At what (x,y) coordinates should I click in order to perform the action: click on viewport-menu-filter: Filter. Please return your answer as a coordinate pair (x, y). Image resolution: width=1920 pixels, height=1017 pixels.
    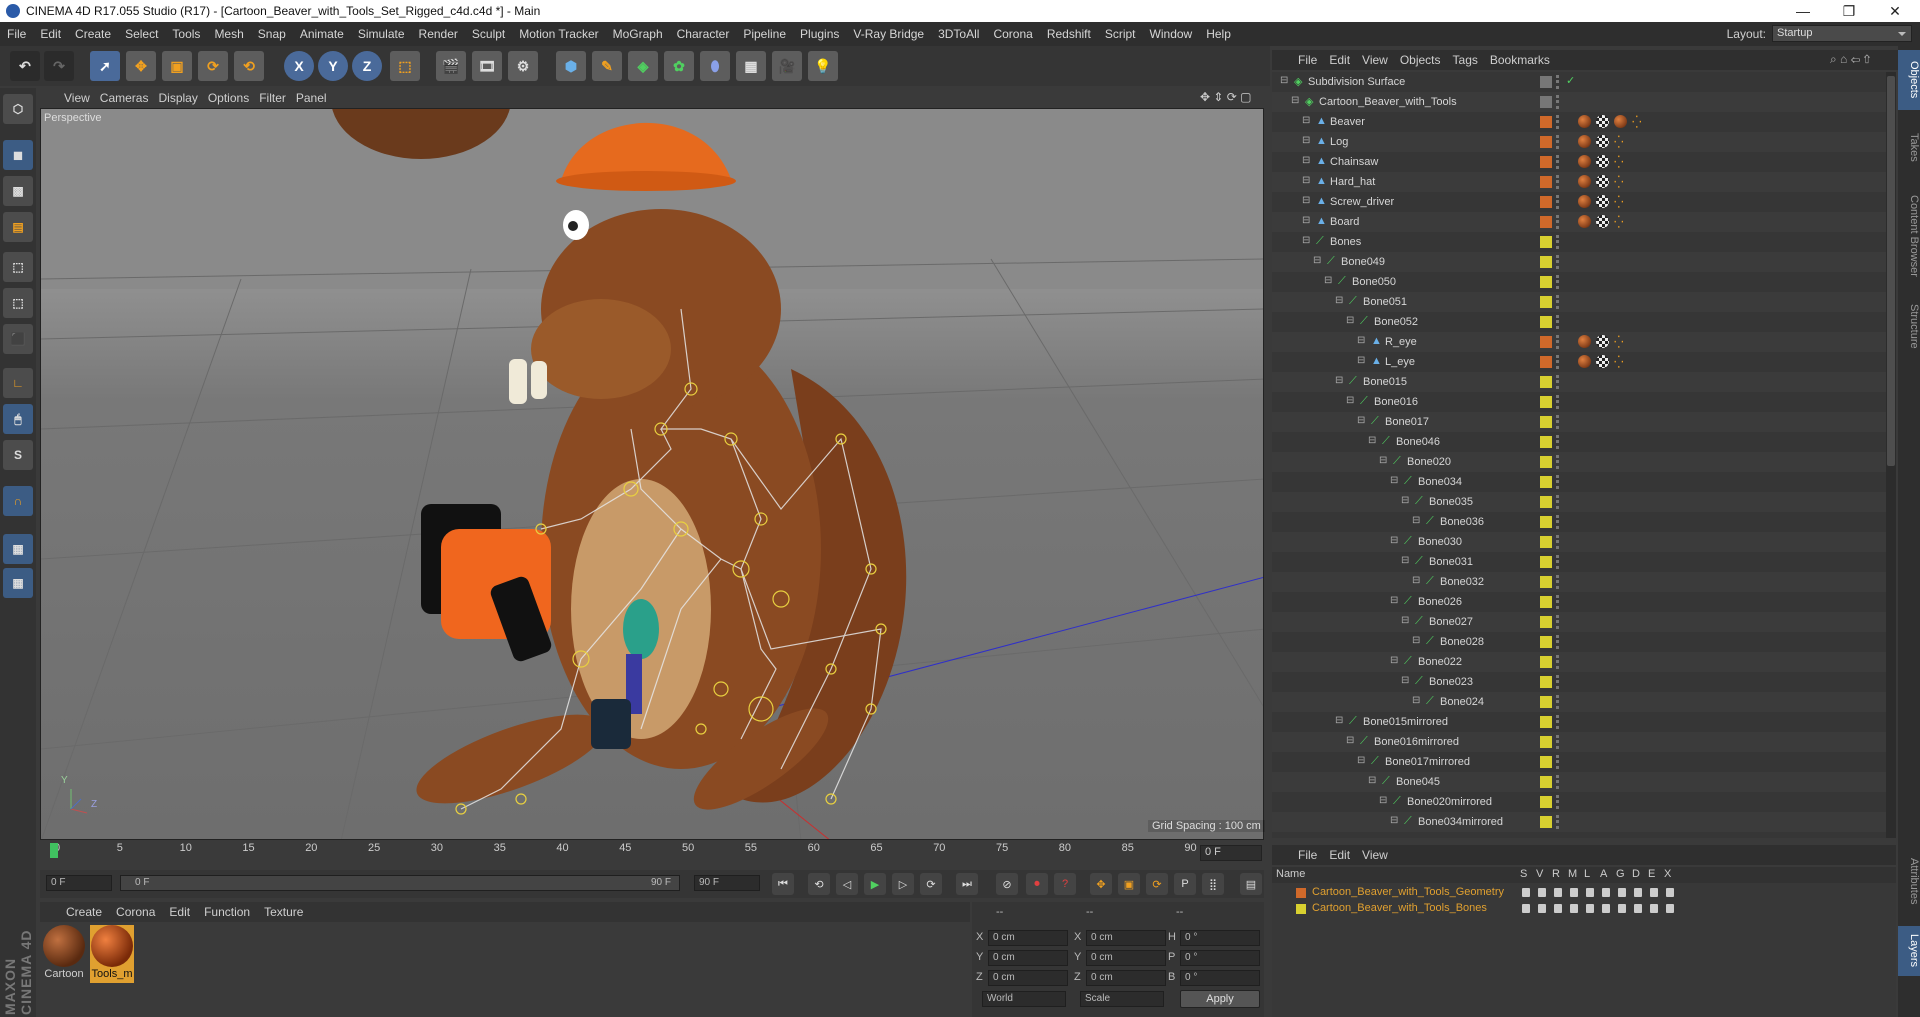
    Looking at the image, I should click on (277, 98).